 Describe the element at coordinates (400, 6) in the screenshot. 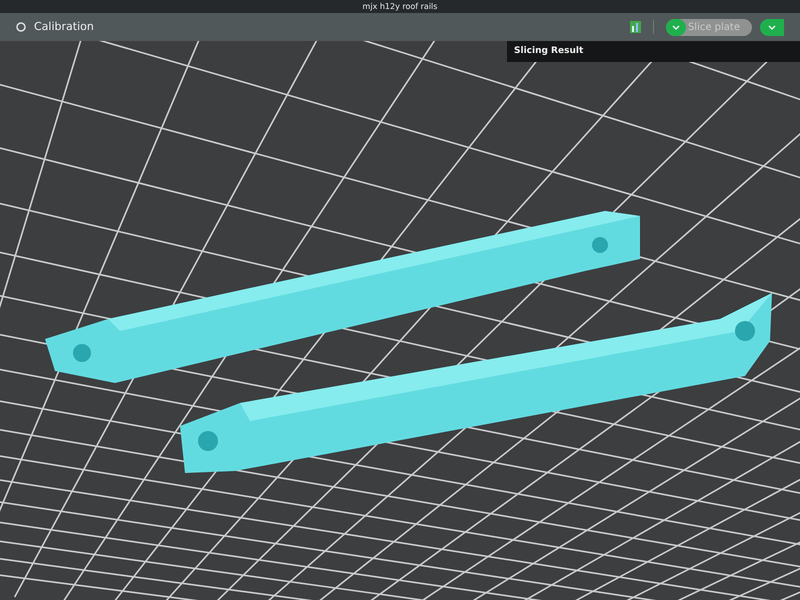

I see `window-title: mjx h12y roof rails` at that location.